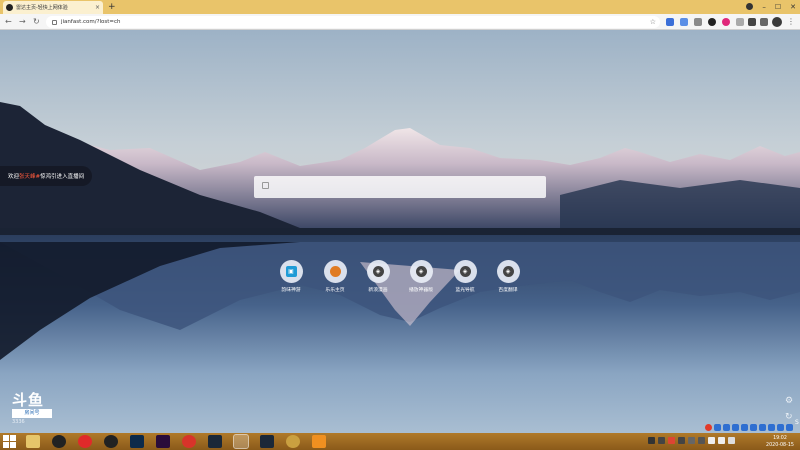 This screenshot has width=800, height=450. What do you see at coordinates (789, 417) in the screenshot?
I see `refresh-wallpaper-icon: ↻` at bounding box center [789, 417].